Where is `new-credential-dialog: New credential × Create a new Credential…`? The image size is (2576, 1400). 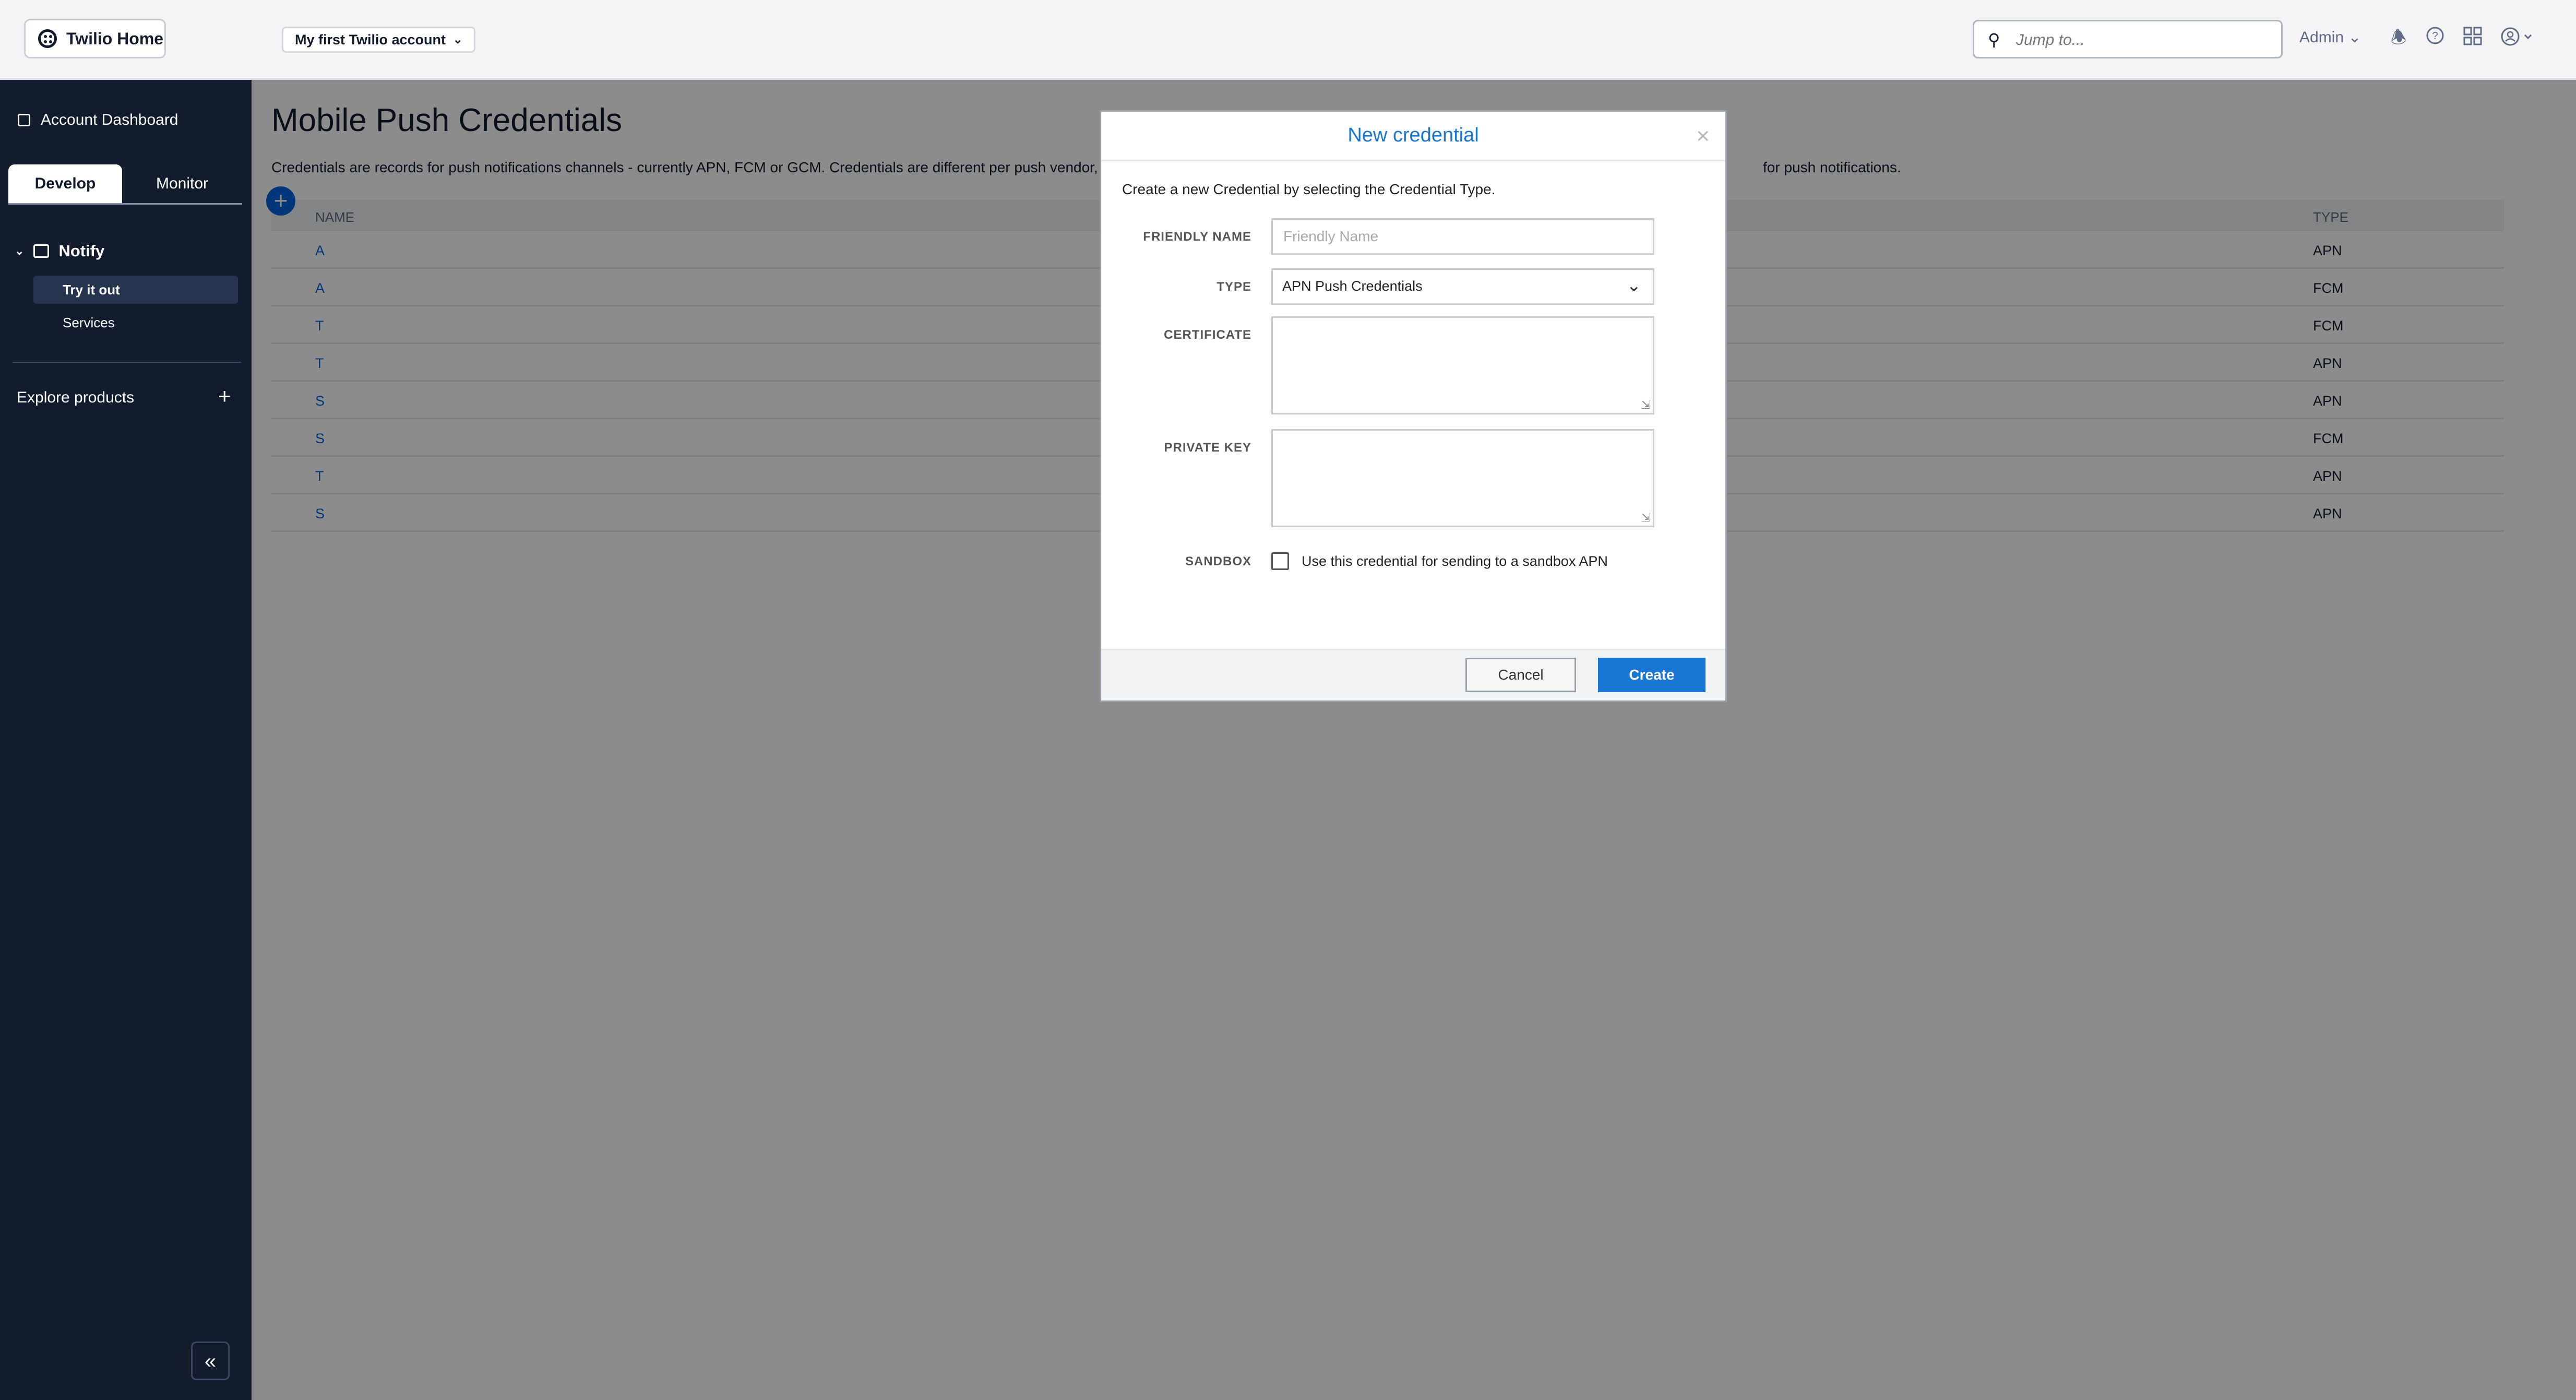 new-credential-dialog: New credential × Create a new Credential… is located at coordinates (1413, 406).